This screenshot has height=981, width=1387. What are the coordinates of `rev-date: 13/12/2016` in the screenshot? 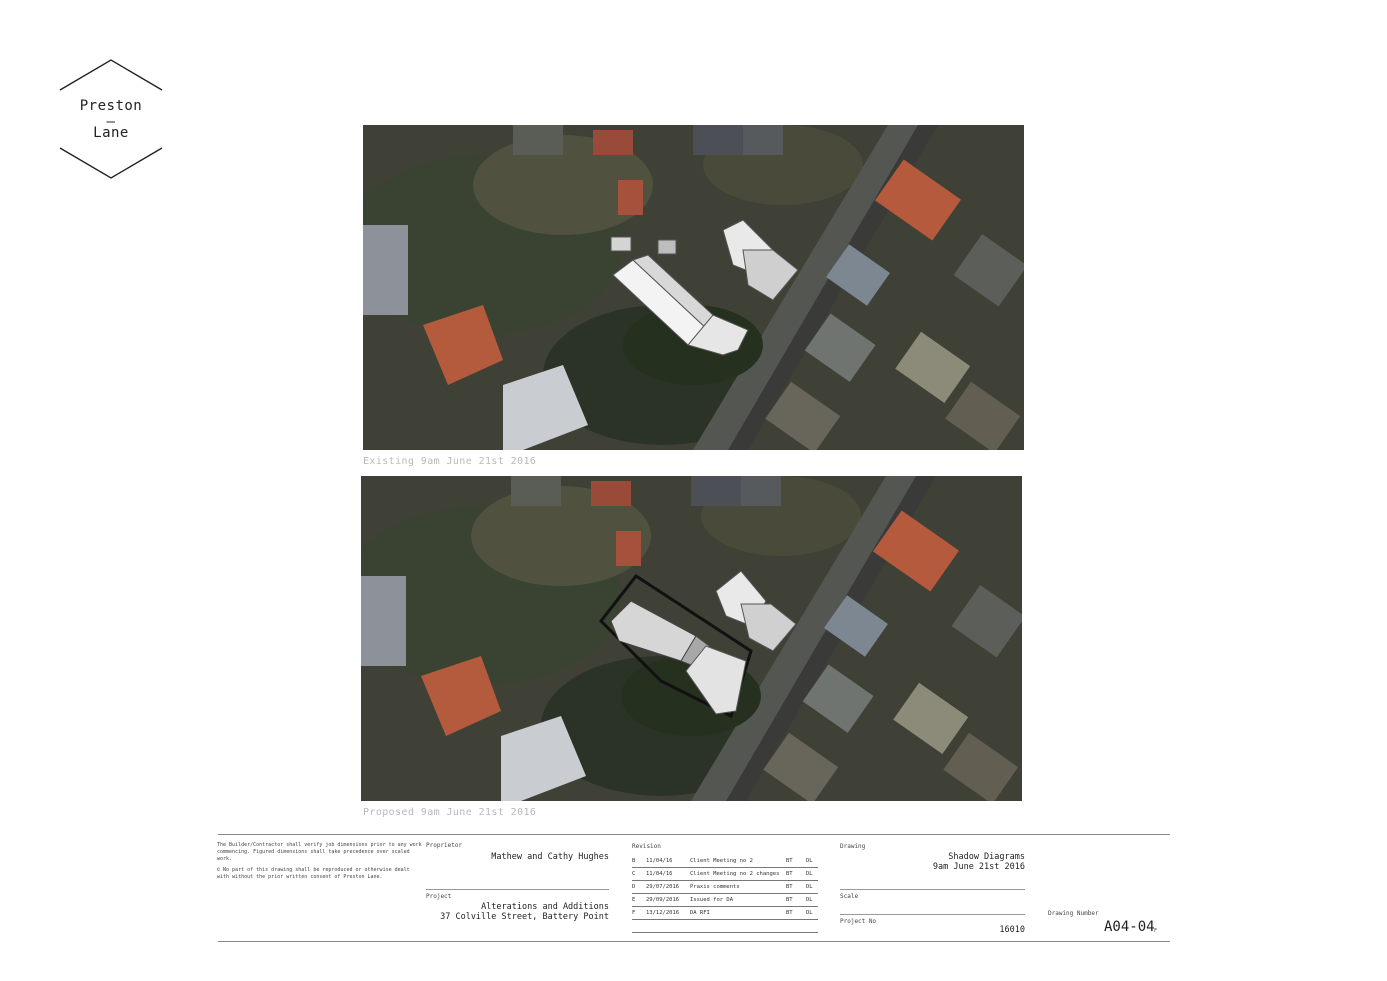 It's located at (663, 913).